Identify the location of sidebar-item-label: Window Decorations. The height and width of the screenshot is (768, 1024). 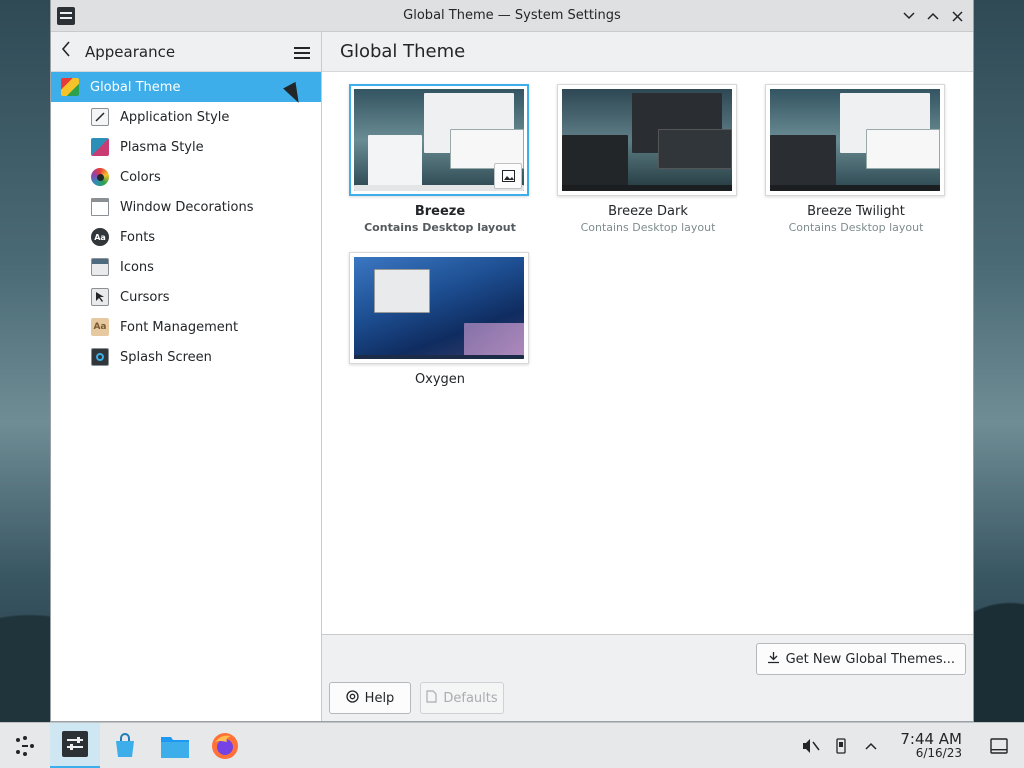
(187, 207).